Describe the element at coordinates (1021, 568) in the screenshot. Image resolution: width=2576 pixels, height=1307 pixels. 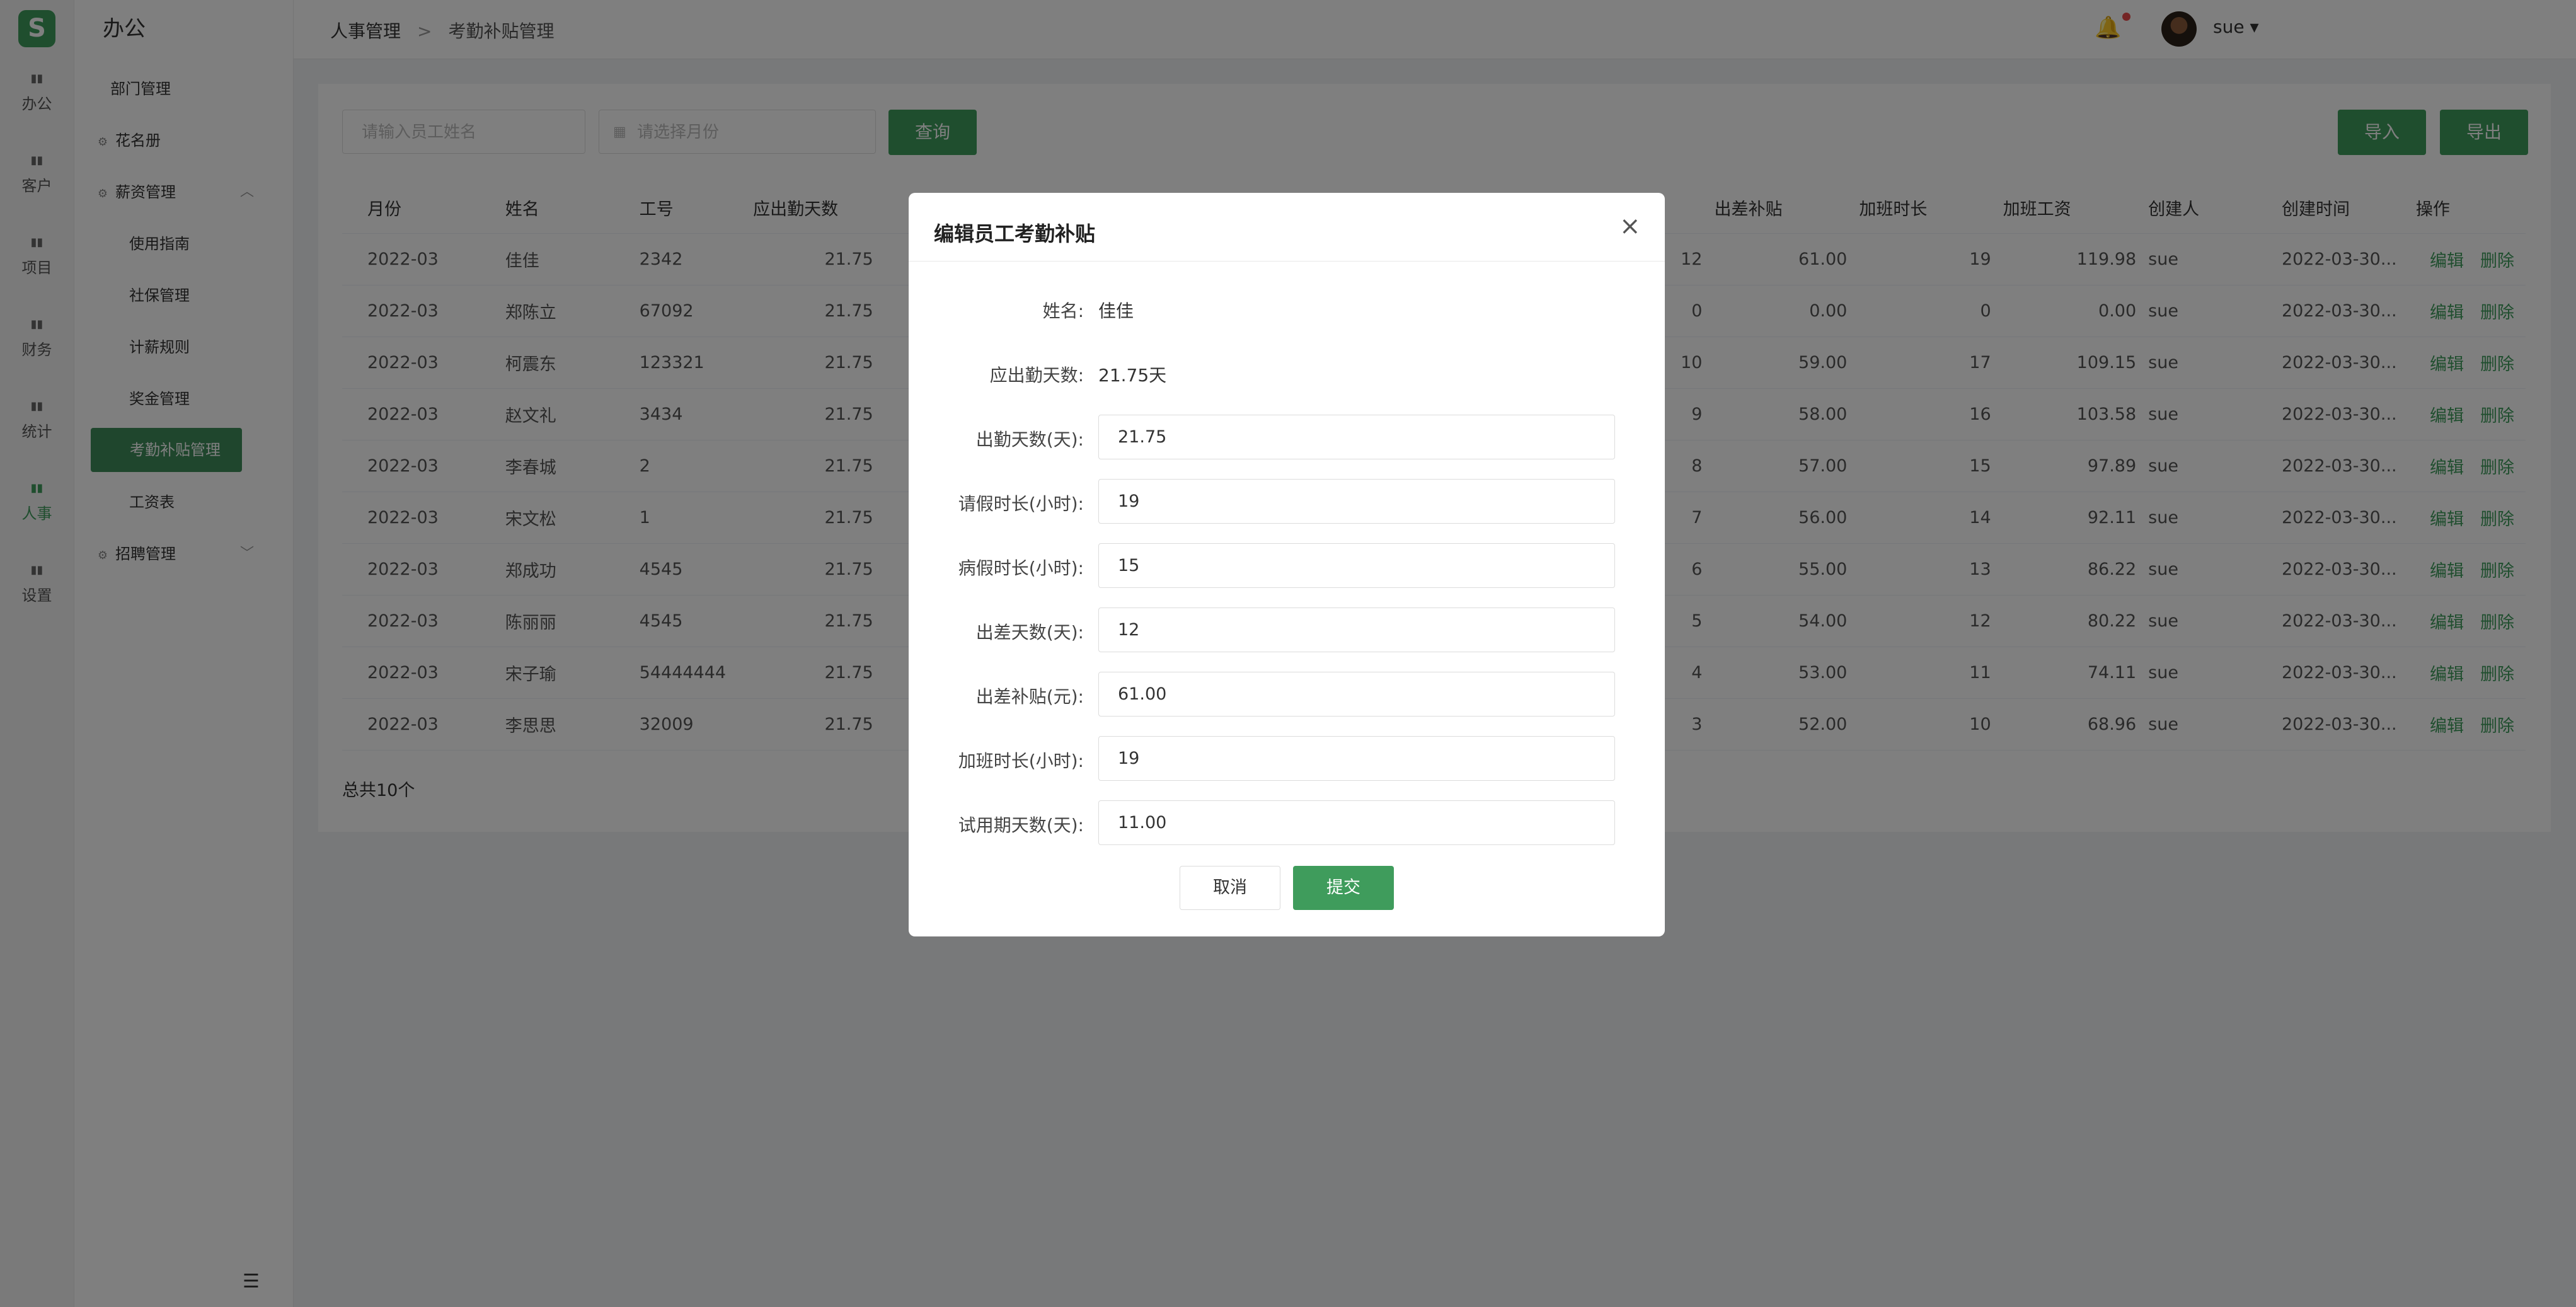
I see `sick-hours-label: 病假时长(小时):` at that location.